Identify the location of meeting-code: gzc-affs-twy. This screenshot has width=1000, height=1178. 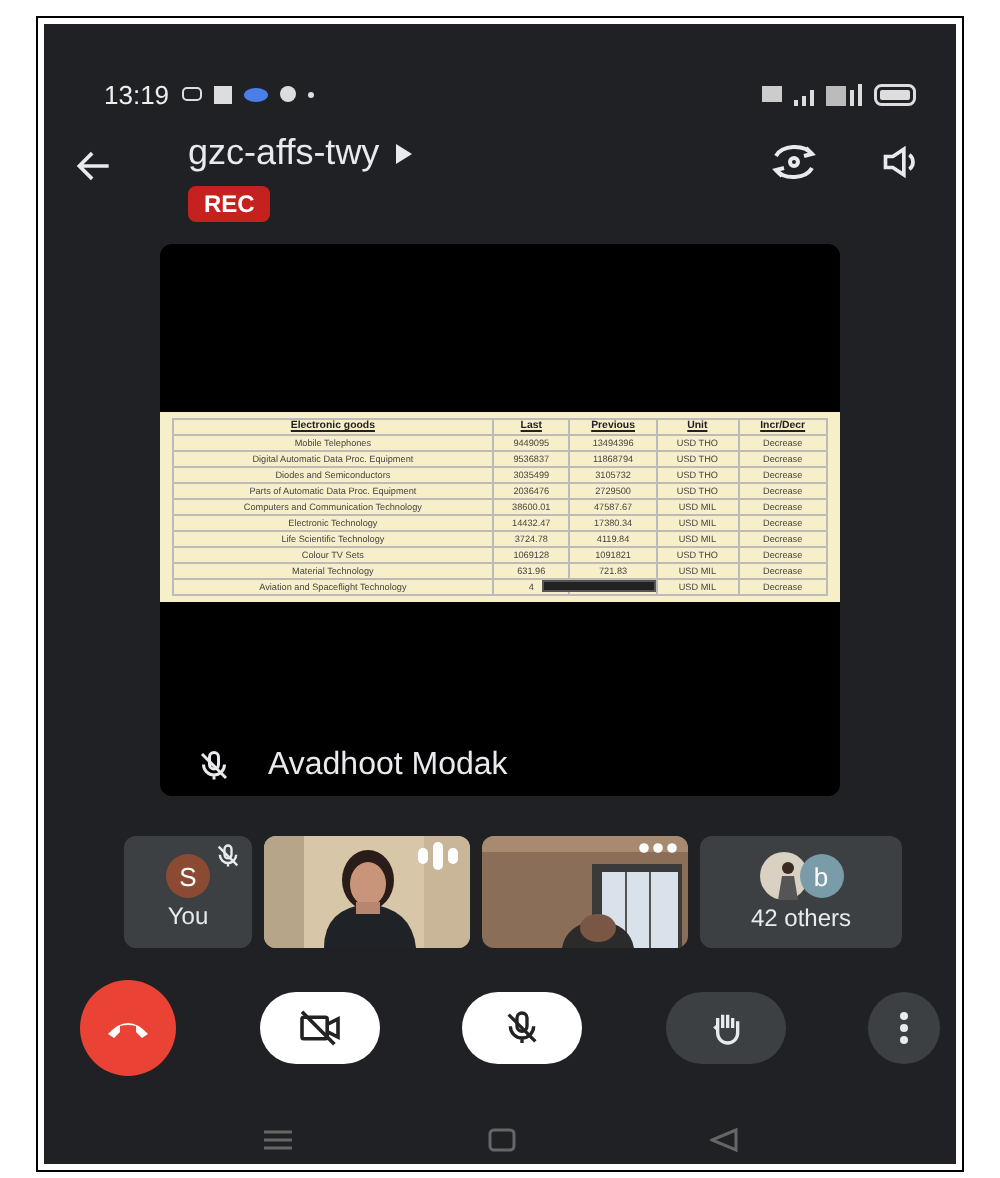
(284, 153).